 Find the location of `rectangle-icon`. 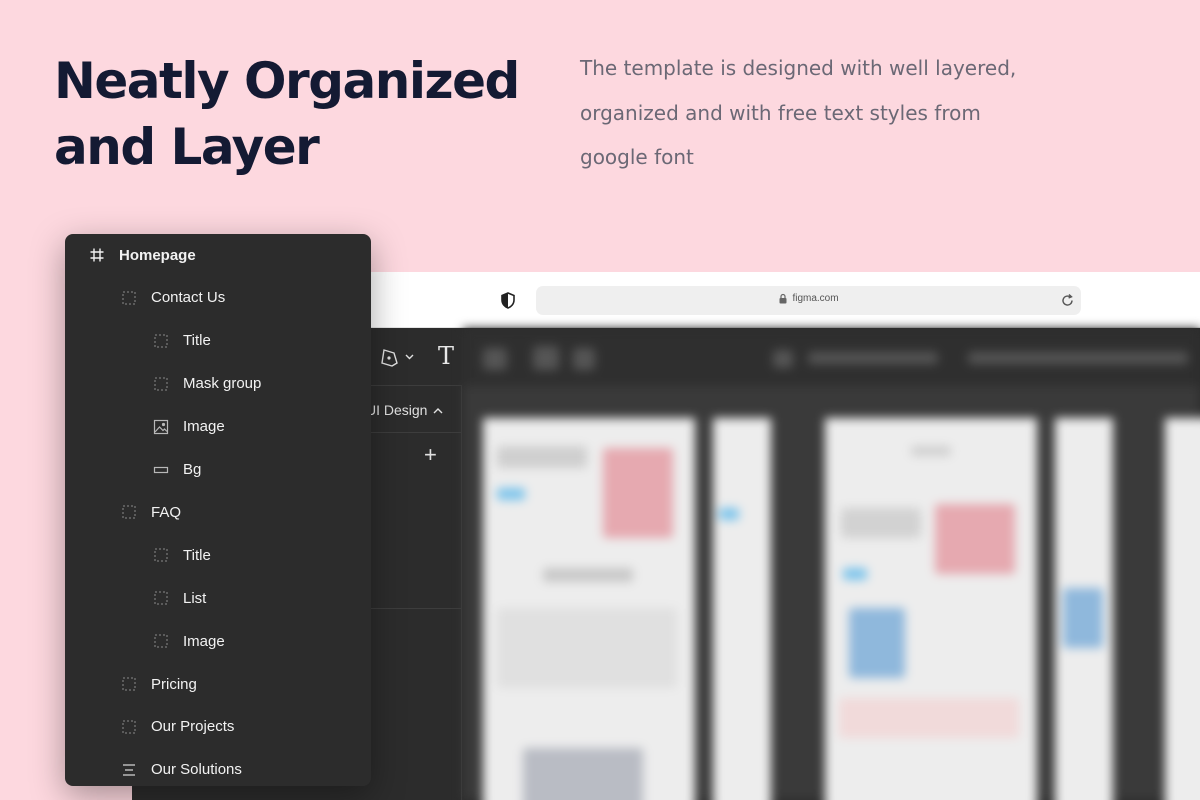

rectangle-icon is located at coordinates (161, 469).